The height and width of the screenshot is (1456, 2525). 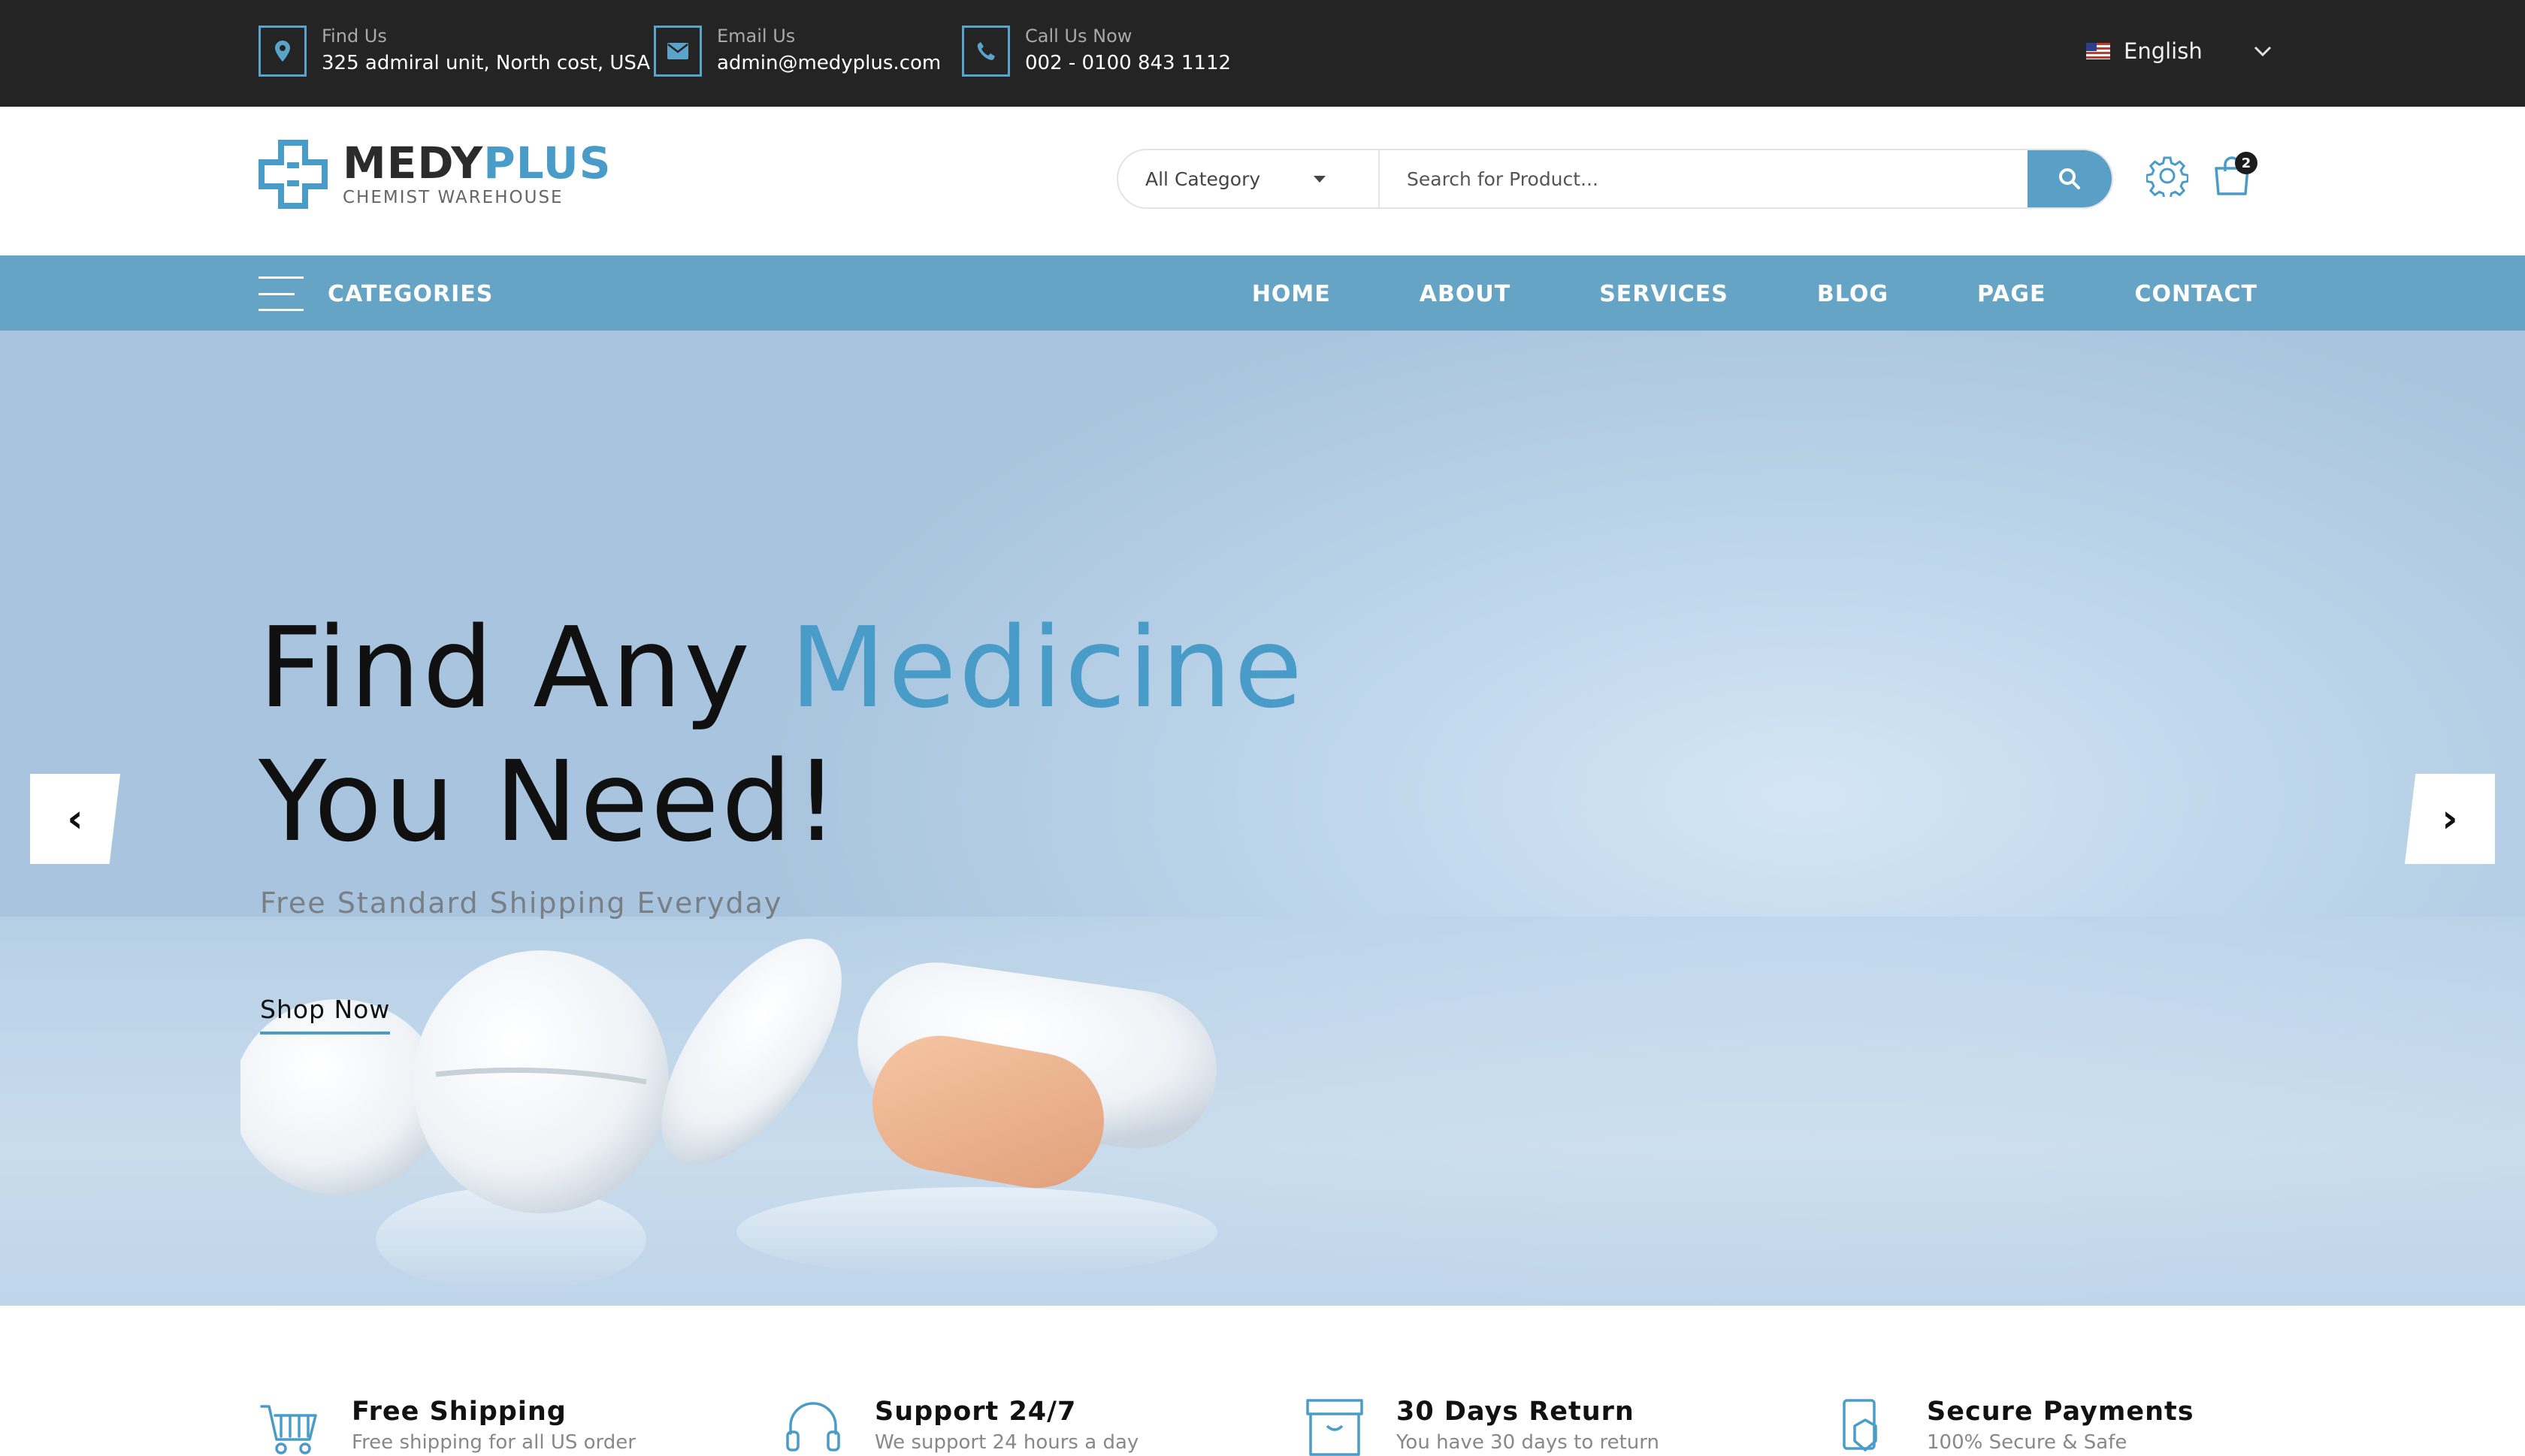 I want to click on hero-headline-highlight: Medicine, so click(x=1047, y=668).